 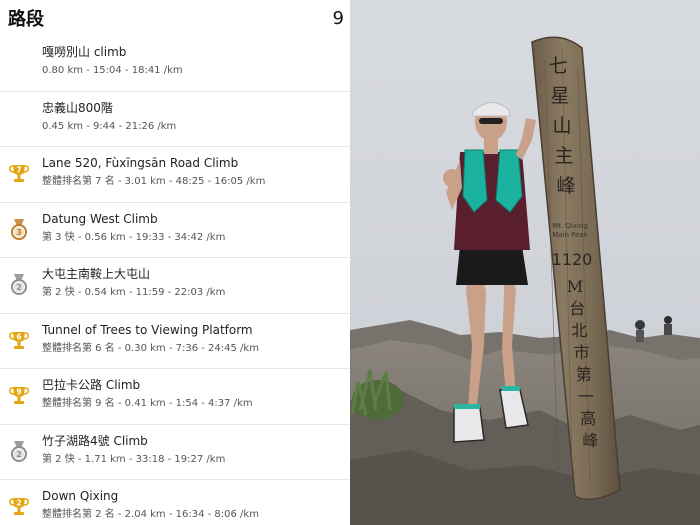 I want to click on left-shoe, so click(x=469, y=425).